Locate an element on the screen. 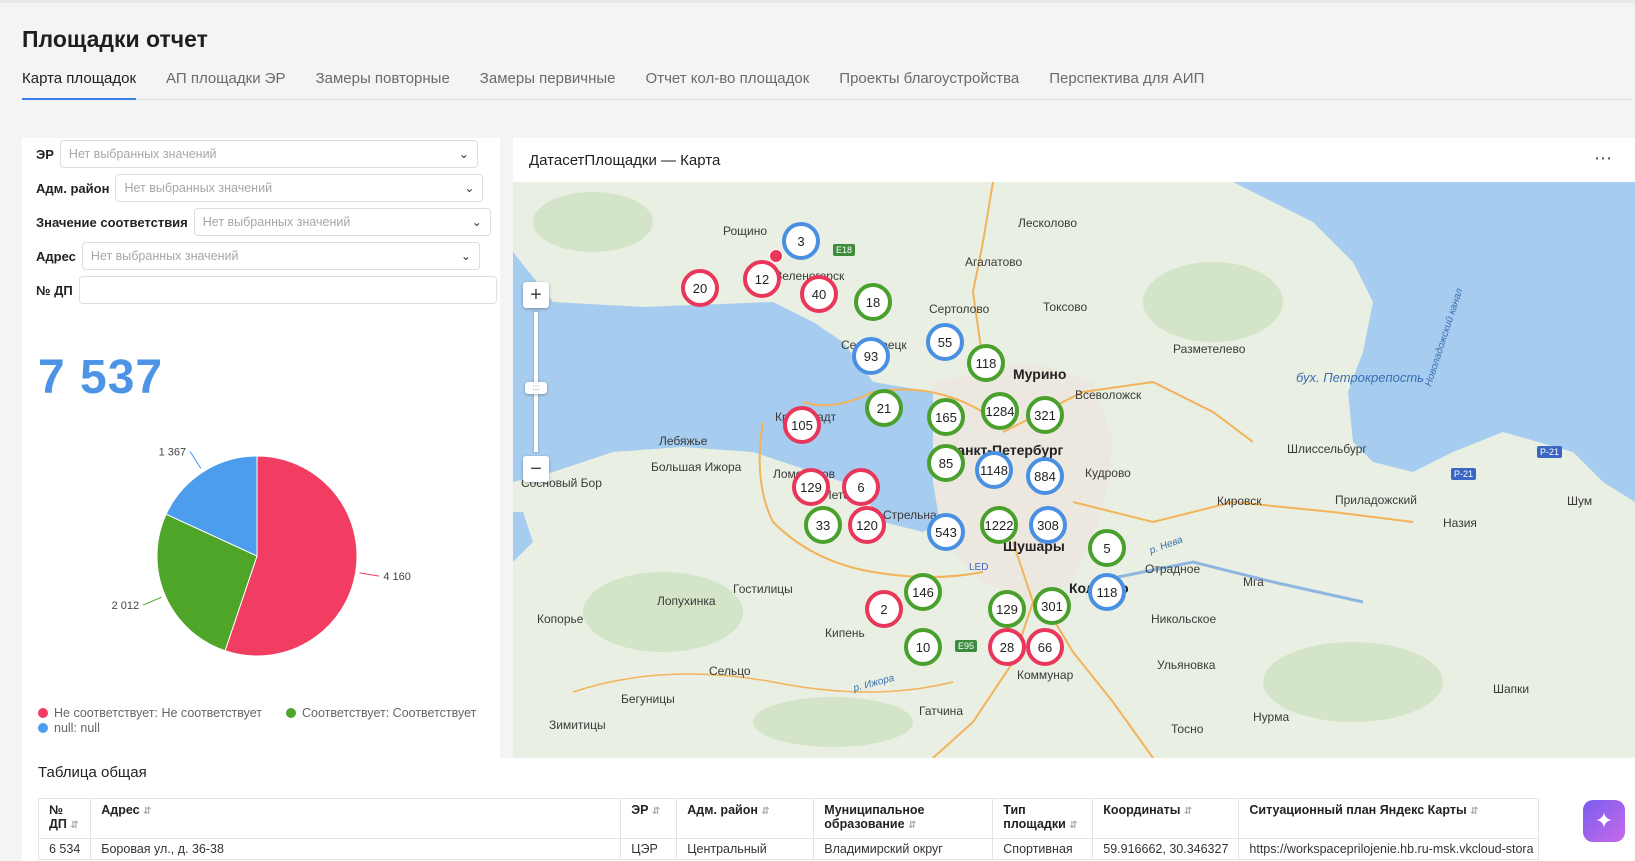  legend-item-compliant: Соответствует is located at coordinates (381, 713).